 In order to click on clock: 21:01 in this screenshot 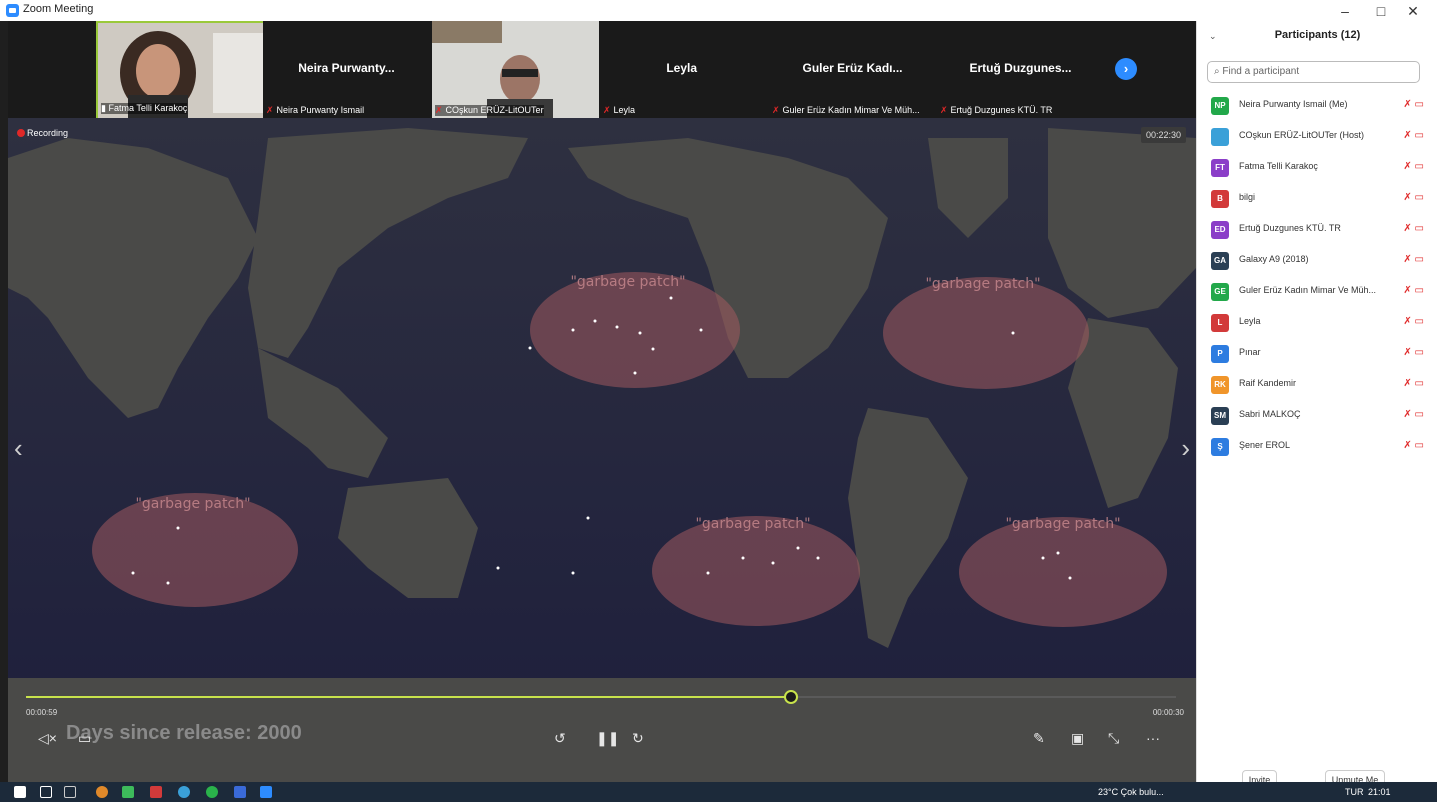, I will do `click(1379, 792)`.